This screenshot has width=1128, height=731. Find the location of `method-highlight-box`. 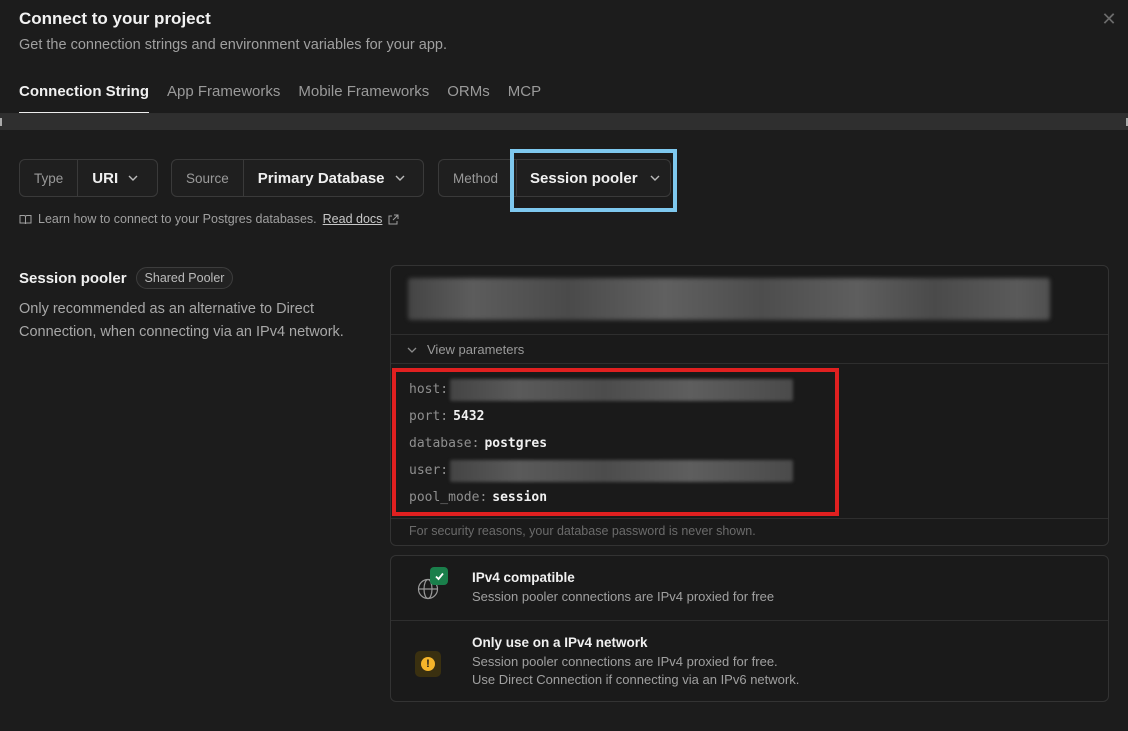

method-highlight-box is located at coordinates (593, 180).